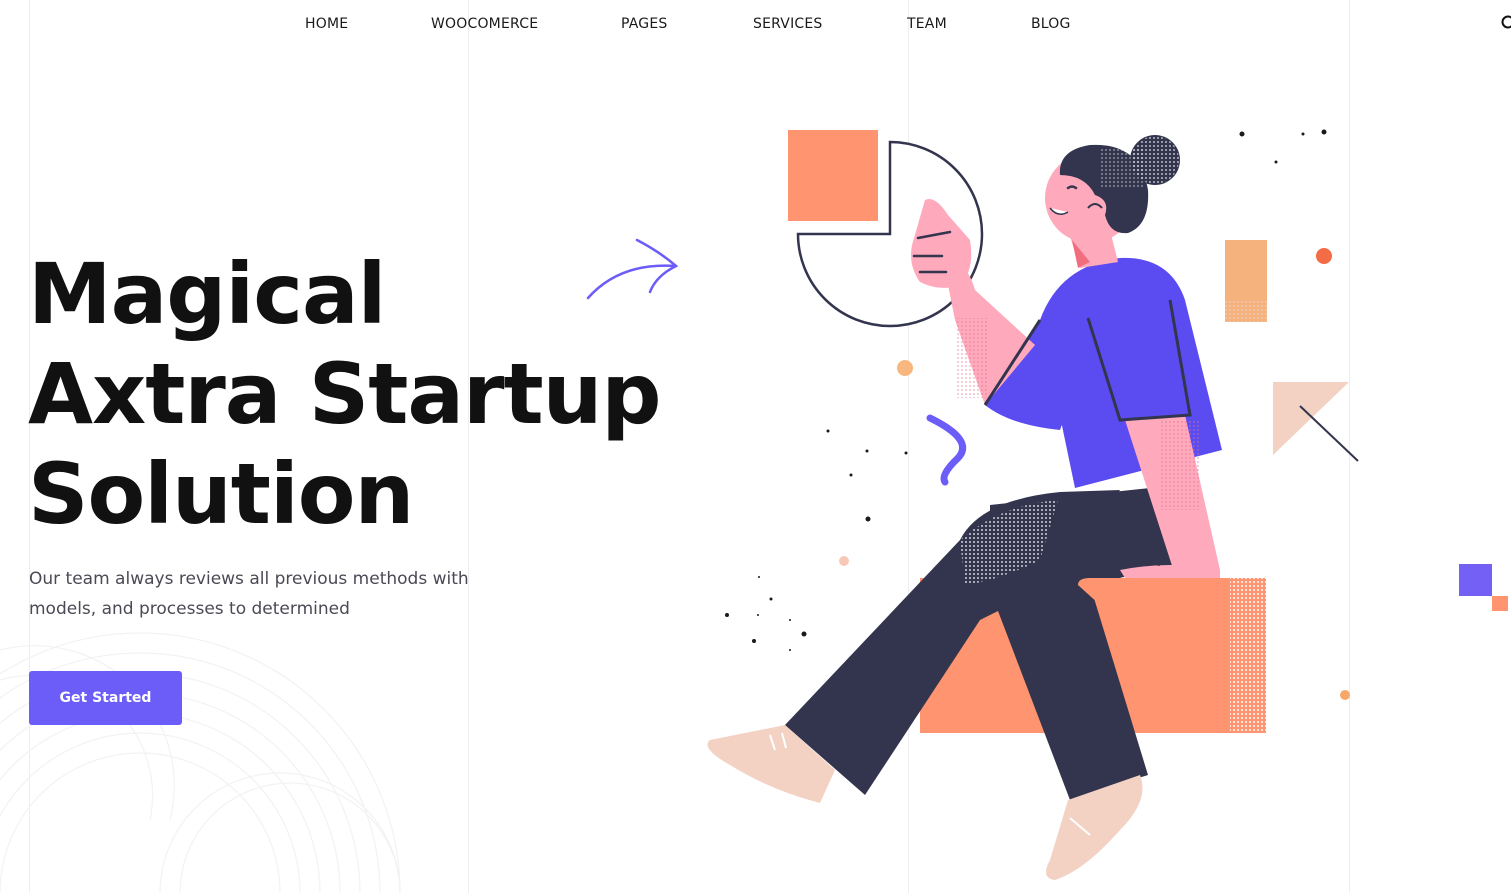 The height and width of the screenshot is (893, 1511). I want to click on main-nav: HOME WOOCOMERCE PAGES SERVICES TEAM BLOG, so click(755, 25).